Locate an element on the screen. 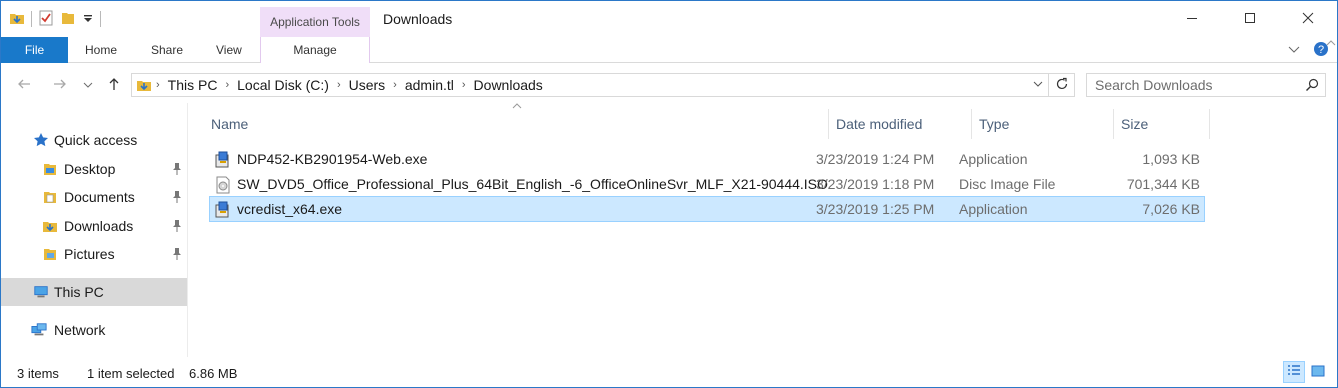 This screenshot has height=388, width=1338. sidebar-item-downloads: Downloads is located at coordinates (94, 226).